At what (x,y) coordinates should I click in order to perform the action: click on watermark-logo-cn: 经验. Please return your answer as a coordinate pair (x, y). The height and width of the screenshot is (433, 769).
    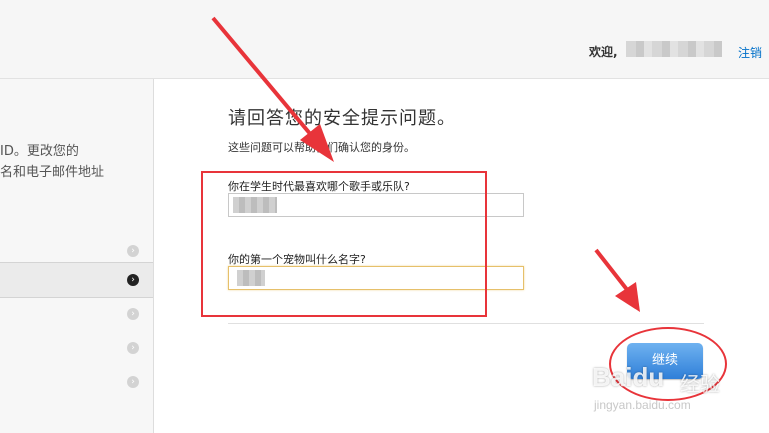
    Looking at the image, I should click on (700, 384).